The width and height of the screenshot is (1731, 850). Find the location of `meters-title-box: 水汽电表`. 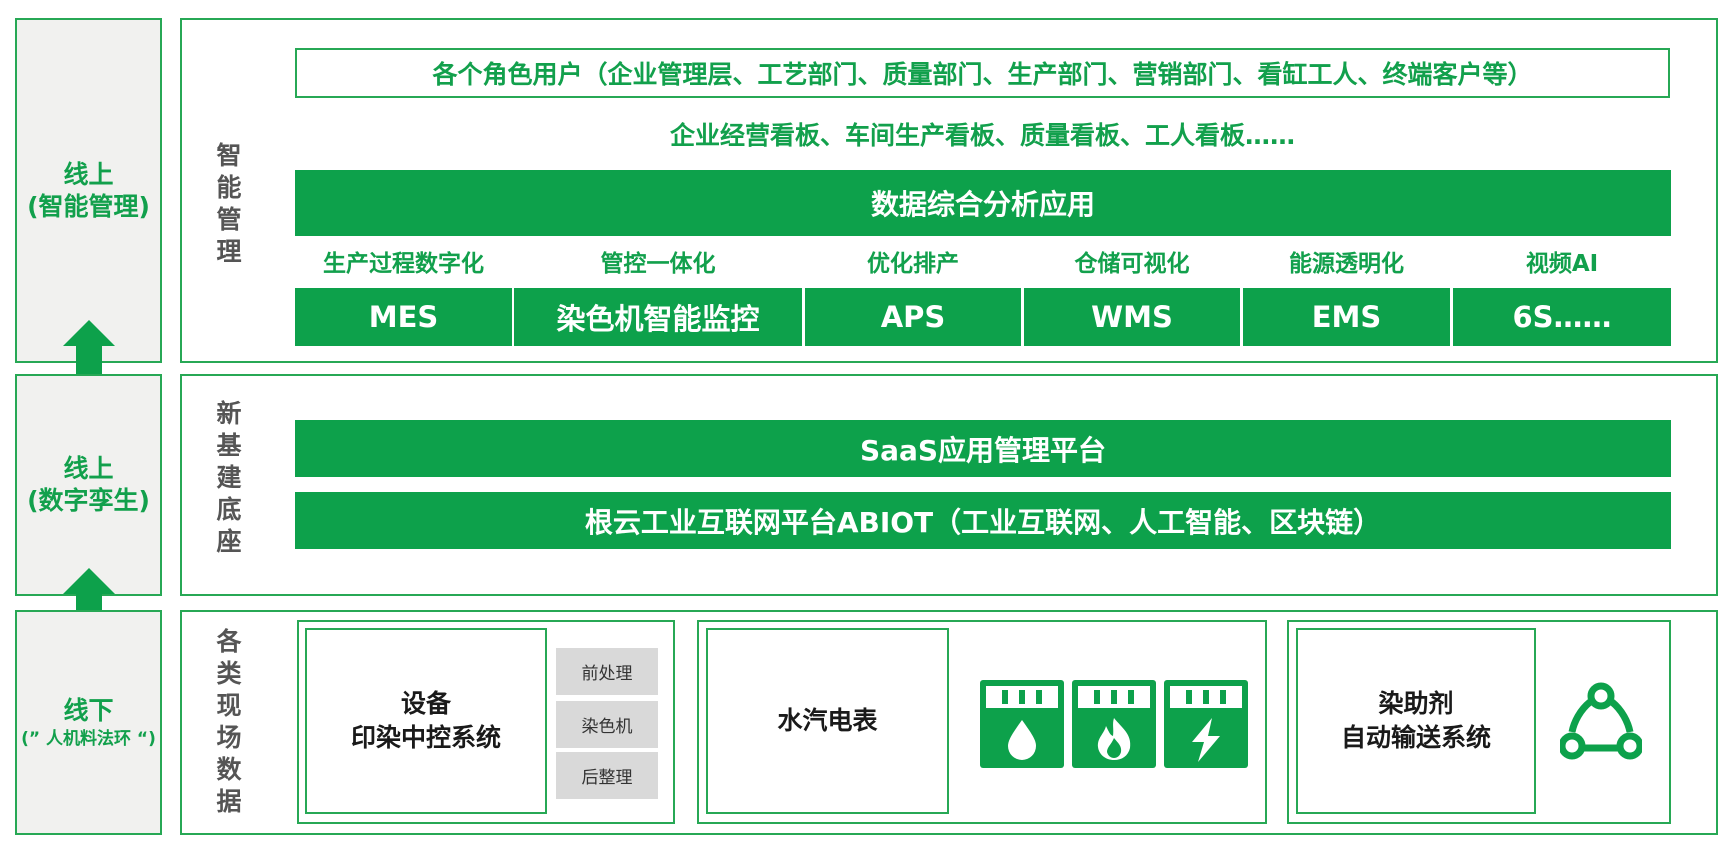

meters-title-box: 水汽电表 is located at coordinates (827, 721).